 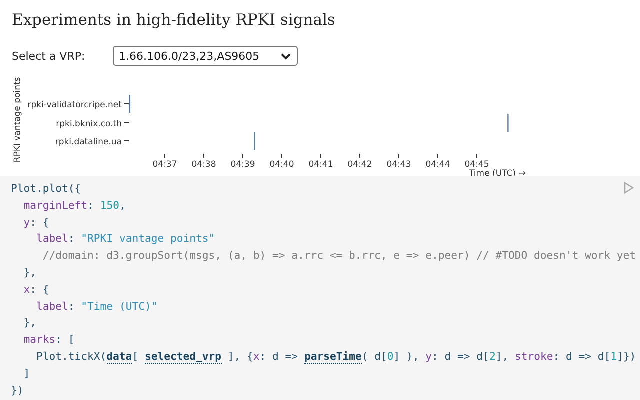 What do you see at coordinates (333, 357) in the screenshot?
I see `cell-reference-link: parseTime` at bounding box center [333, 357].